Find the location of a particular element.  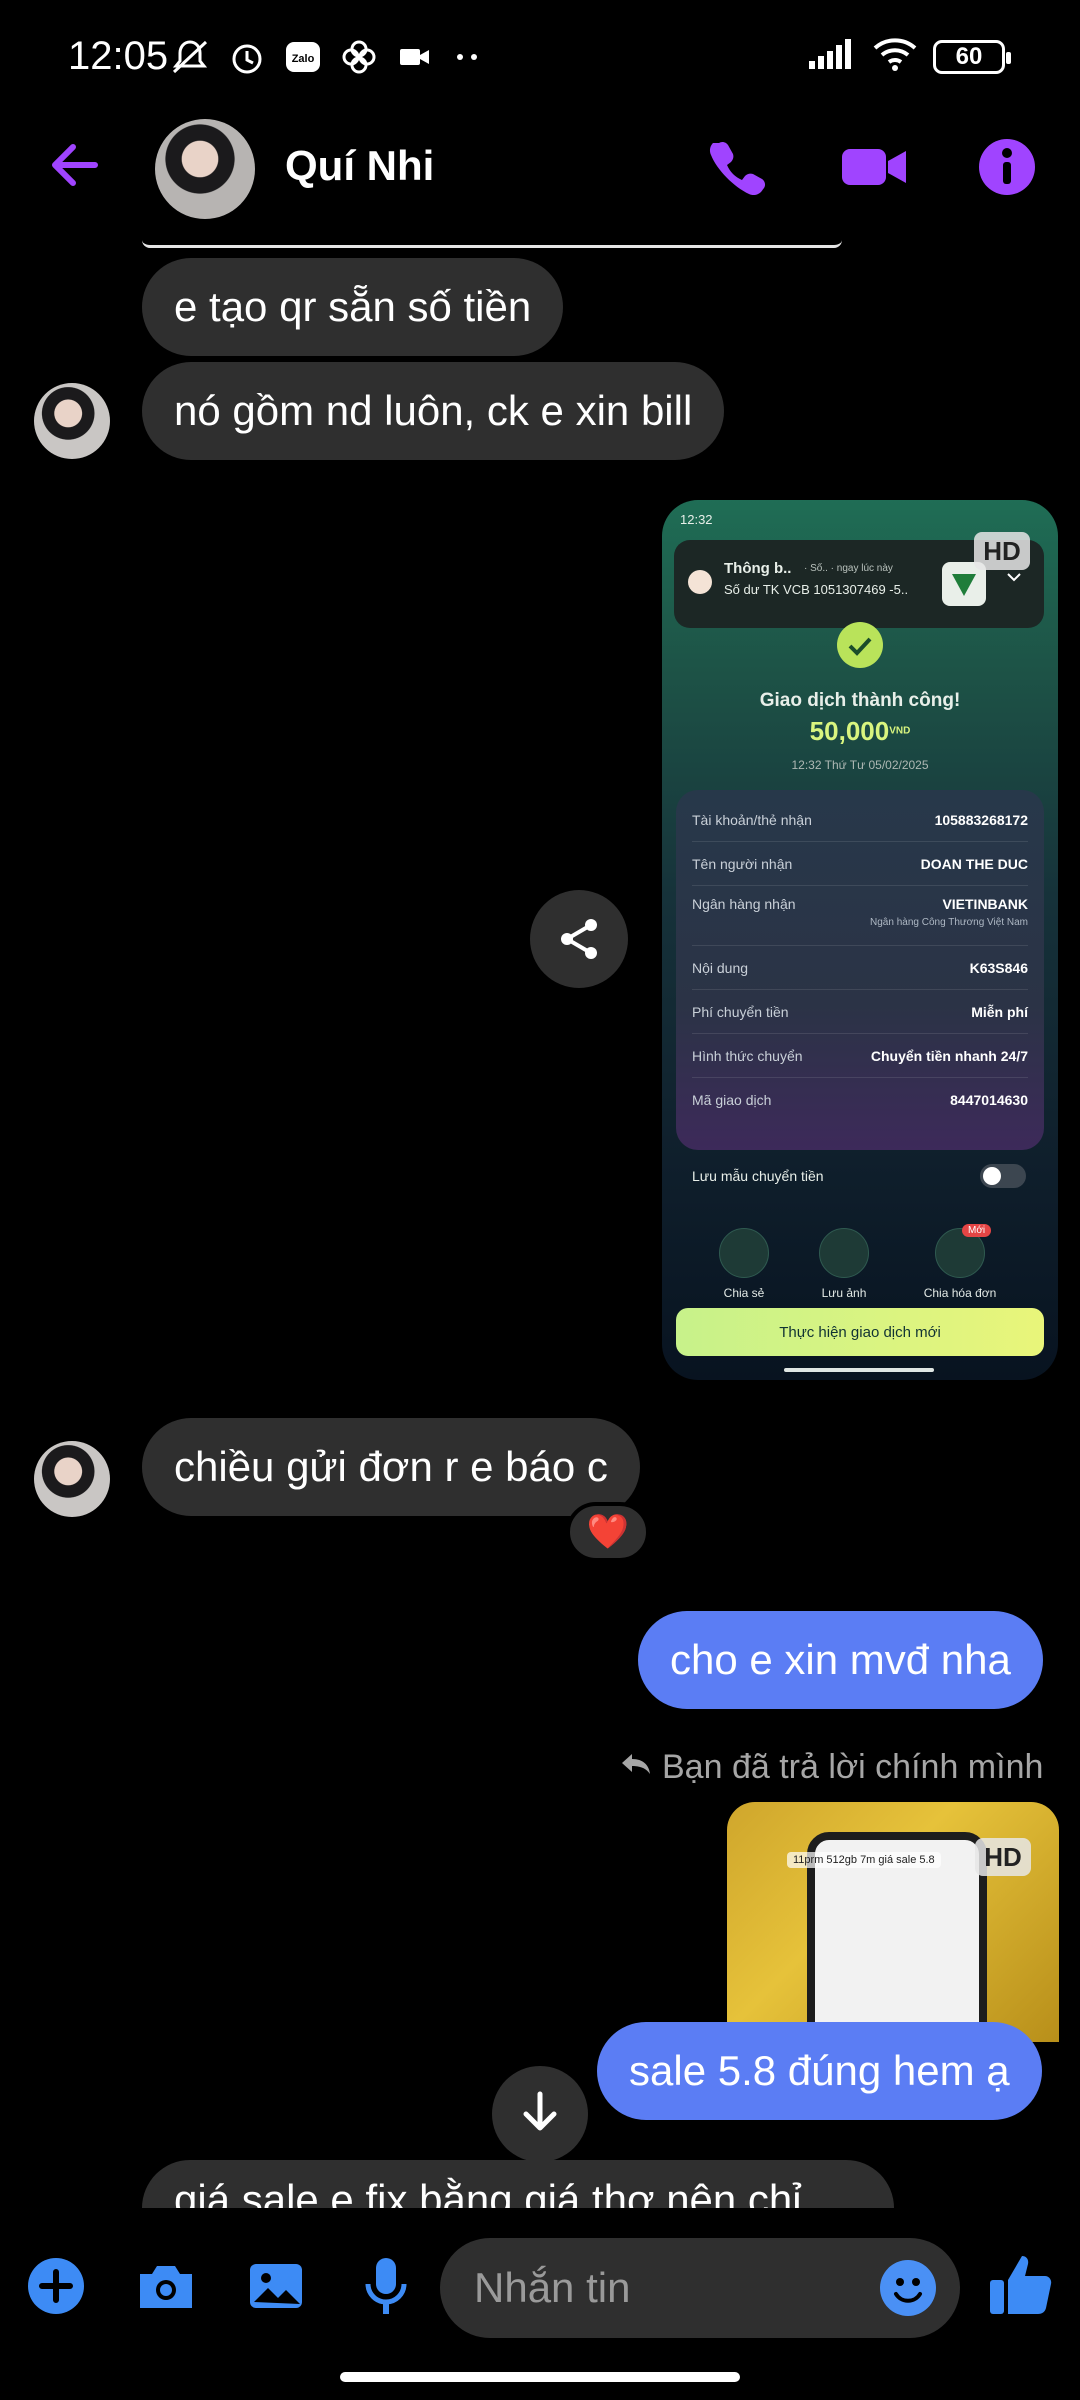

message-input-container is located at coordinates (700, 2288).